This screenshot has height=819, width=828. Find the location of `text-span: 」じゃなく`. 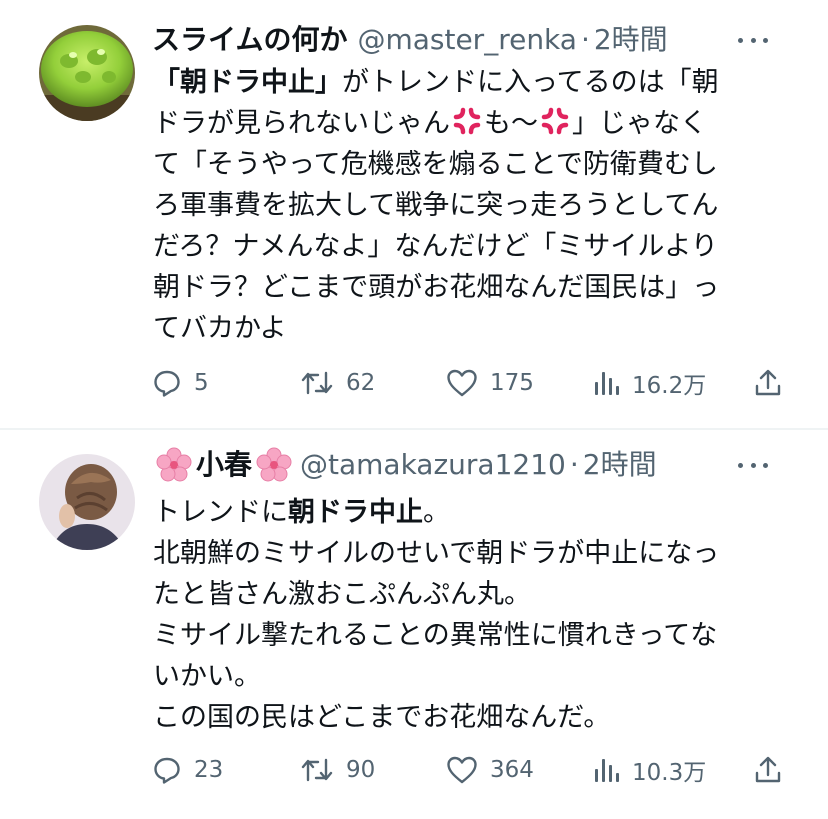

text-span: 」じゃなく is located at coordinates (639, 123).